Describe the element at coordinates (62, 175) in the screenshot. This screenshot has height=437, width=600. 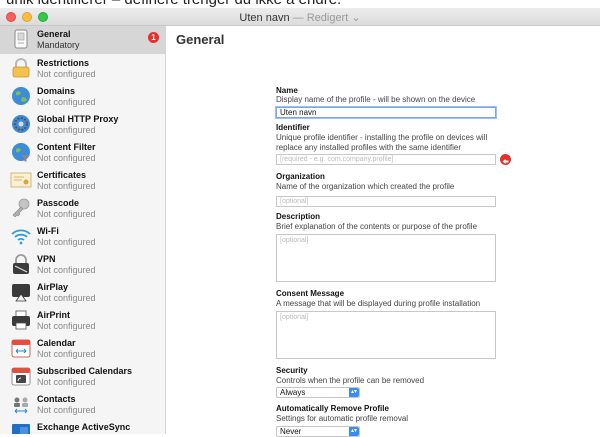
I see `sidebar-item-name: Certificates` at that location.